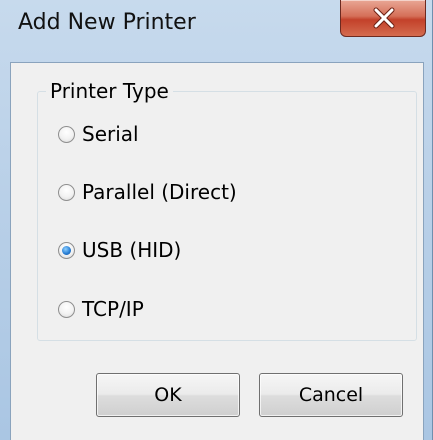 The height and width of the screenshot is (440, 433). I want to click on radio-option-serial: Serial, so click(98, 134).